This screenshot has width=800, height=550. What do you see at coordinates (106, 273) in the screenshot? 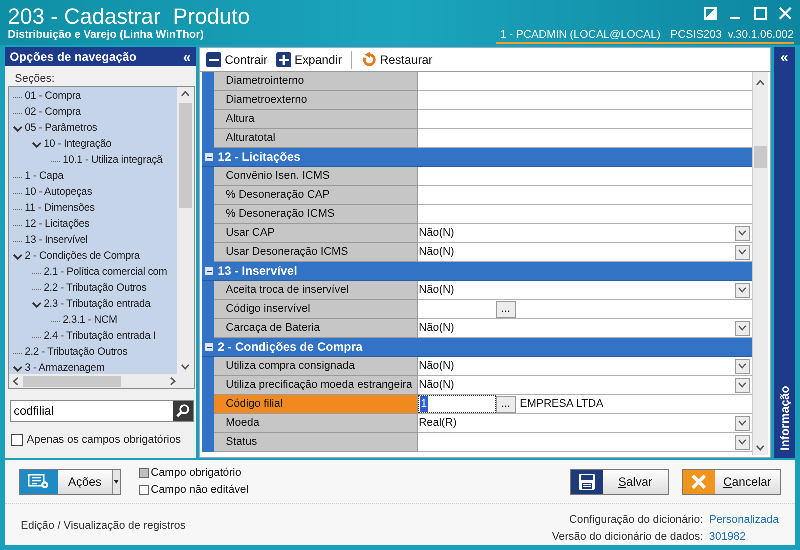
I see `tree-item: 2.1 - Política comercial com` at bounding box center [106, 273].